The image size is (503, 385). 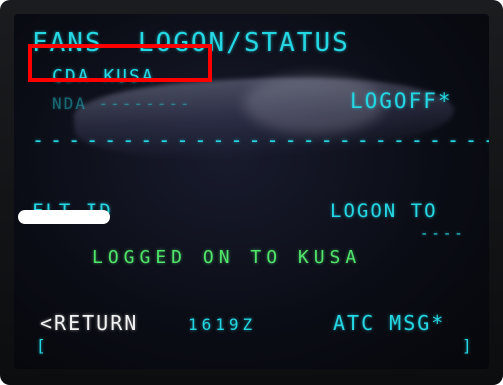 What do you see at coordinates (120, 63) in the screenshot?
I see `cda-highlight-box` at bounding box center [120, 63].